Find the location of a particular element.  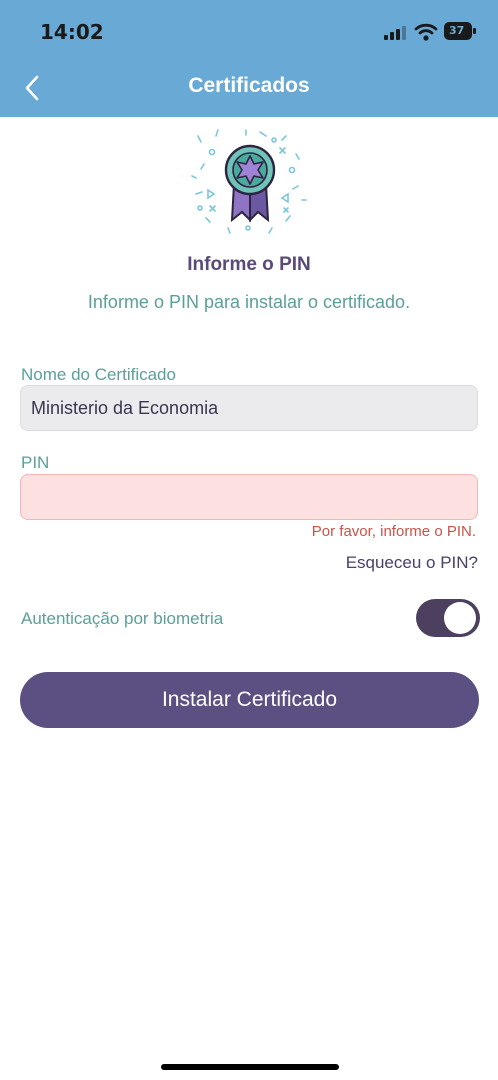

wifi-icon is located at coordinates (426, 32).